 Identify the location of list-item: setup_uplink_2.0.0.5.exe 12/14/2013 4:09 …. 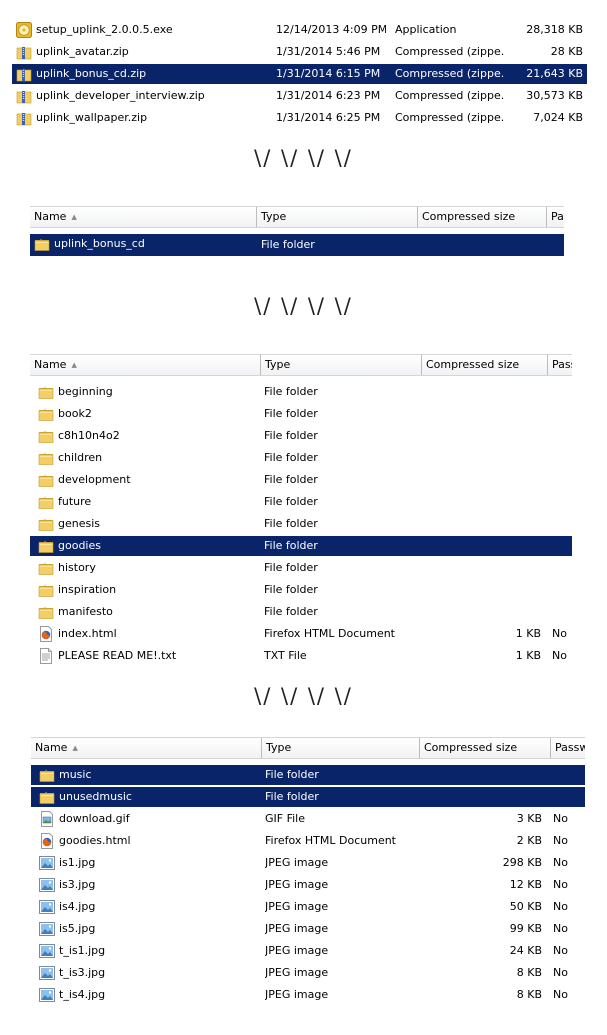
(299, 30).